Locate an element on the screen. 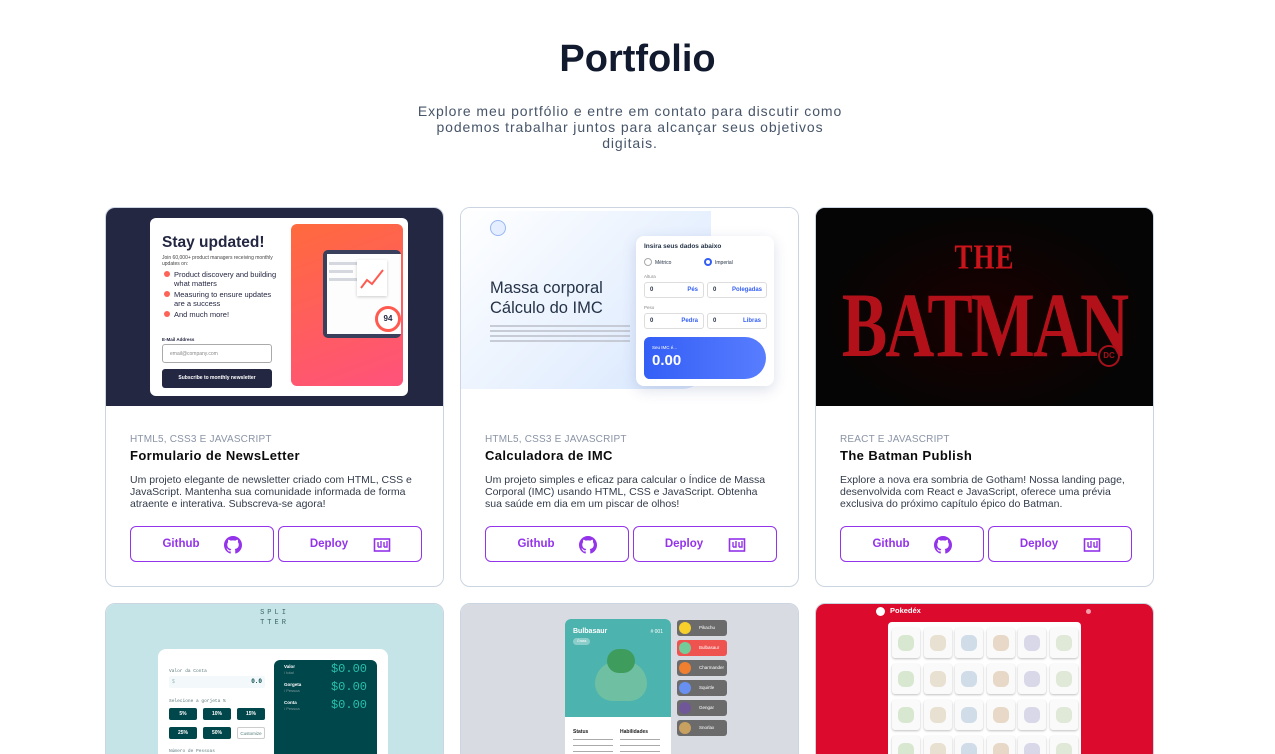 The height and width of the screenshot is (754, 1275). preview-panel-title: Insira seus dados abaixo is located at coordinates (683, 246).